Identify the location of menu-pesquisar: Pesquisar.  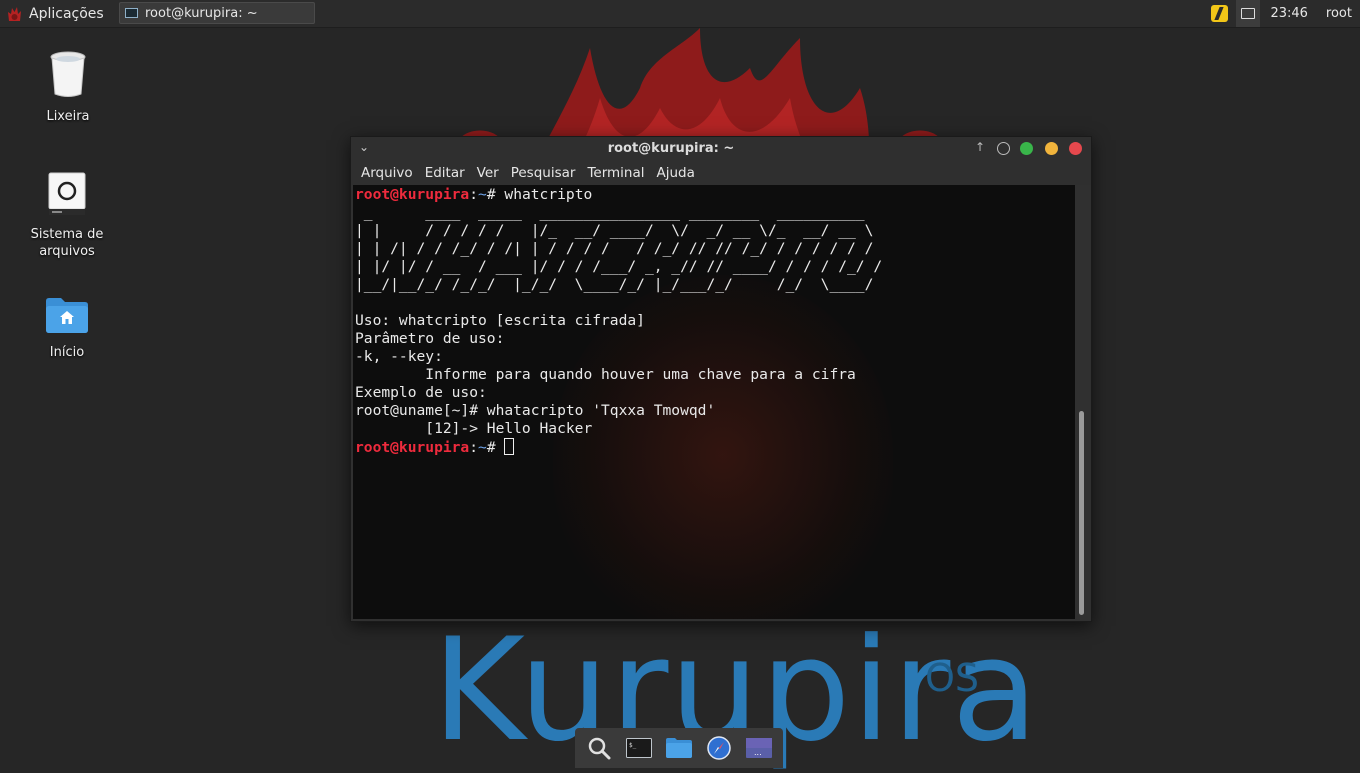
(543, 173).